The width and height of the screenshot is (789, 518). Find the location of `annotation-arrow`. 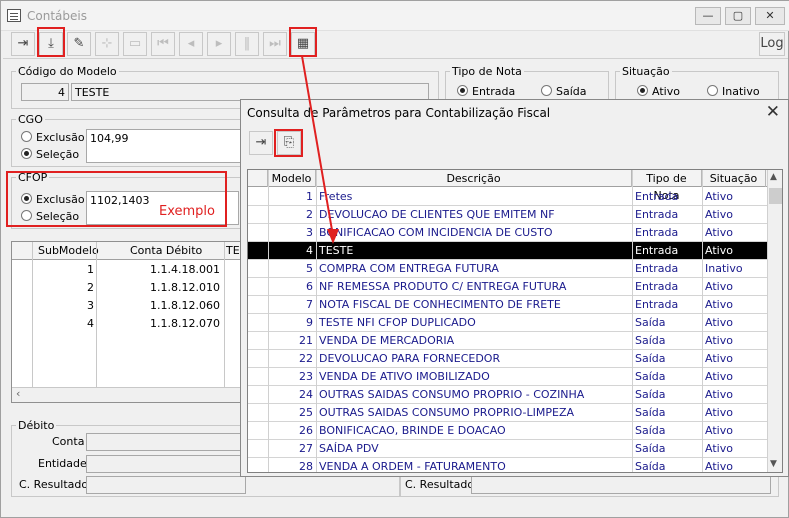

annotation-arrow is located at coordinates (320, 149).